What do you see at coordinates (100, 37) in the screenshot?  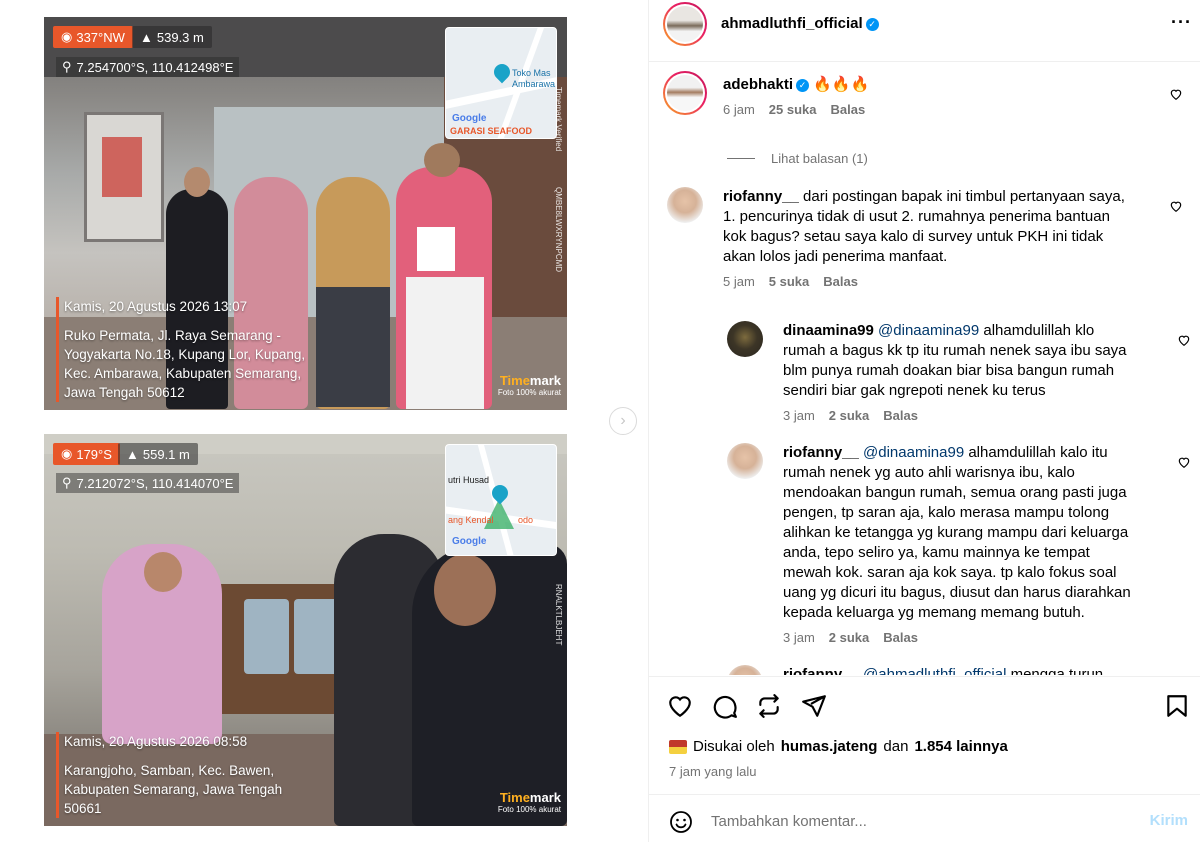 I see `heading-text: 337°NW` at bounding box center [100, 37].